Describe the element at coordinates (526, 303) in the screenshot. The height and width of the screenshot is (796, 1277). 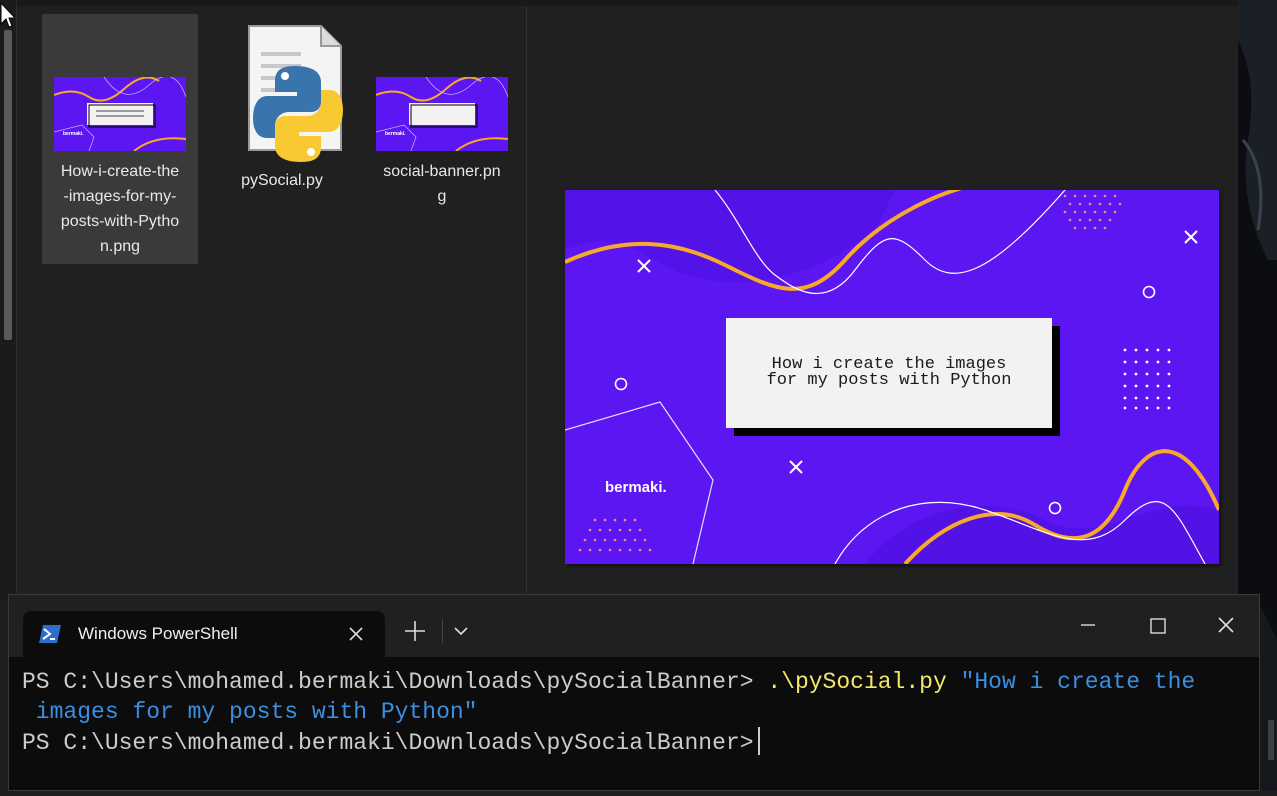
I see `preview-pane-divider` at that location.